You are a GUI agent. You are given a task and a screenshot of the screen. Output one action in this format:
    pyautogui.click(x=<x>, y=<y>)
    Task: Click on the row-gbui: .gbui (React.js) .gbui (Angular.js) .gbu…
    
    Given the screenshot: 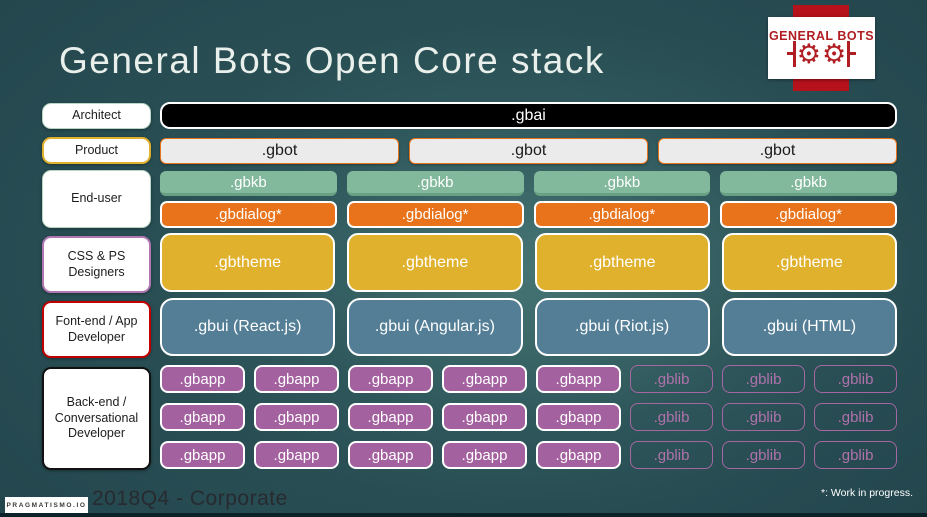 What is the action you would take?
    pyautogui.click(x=528, y=327)
    